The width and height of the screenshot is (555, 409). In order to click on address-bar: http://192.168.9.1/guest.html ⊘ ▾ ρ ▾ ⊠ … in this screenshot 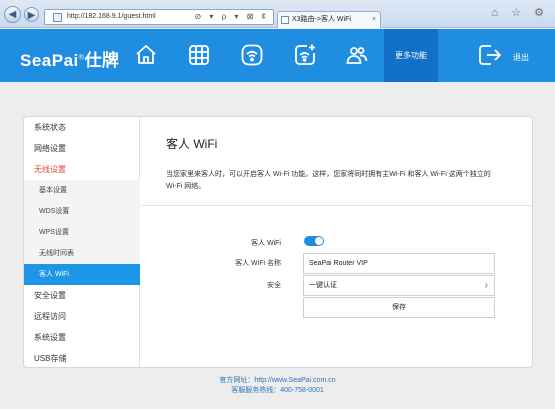, I will do `click(159, 17)`.